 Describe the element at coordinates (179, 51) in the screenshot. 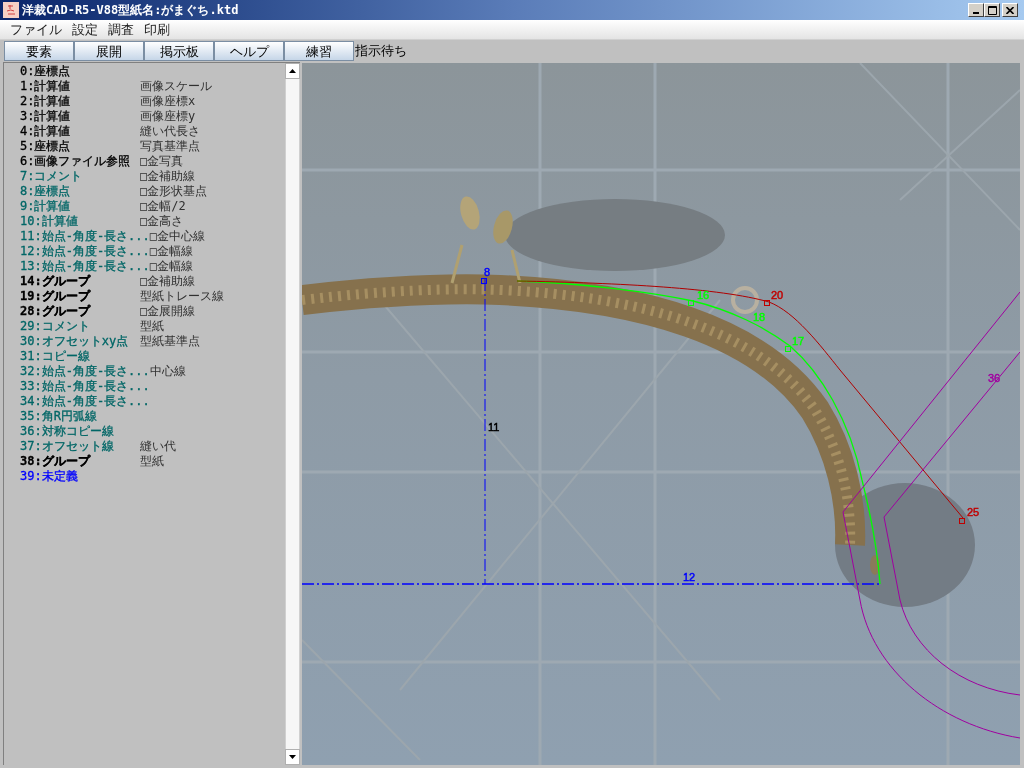

I see `toolbar-button: 掲示板` at that location.